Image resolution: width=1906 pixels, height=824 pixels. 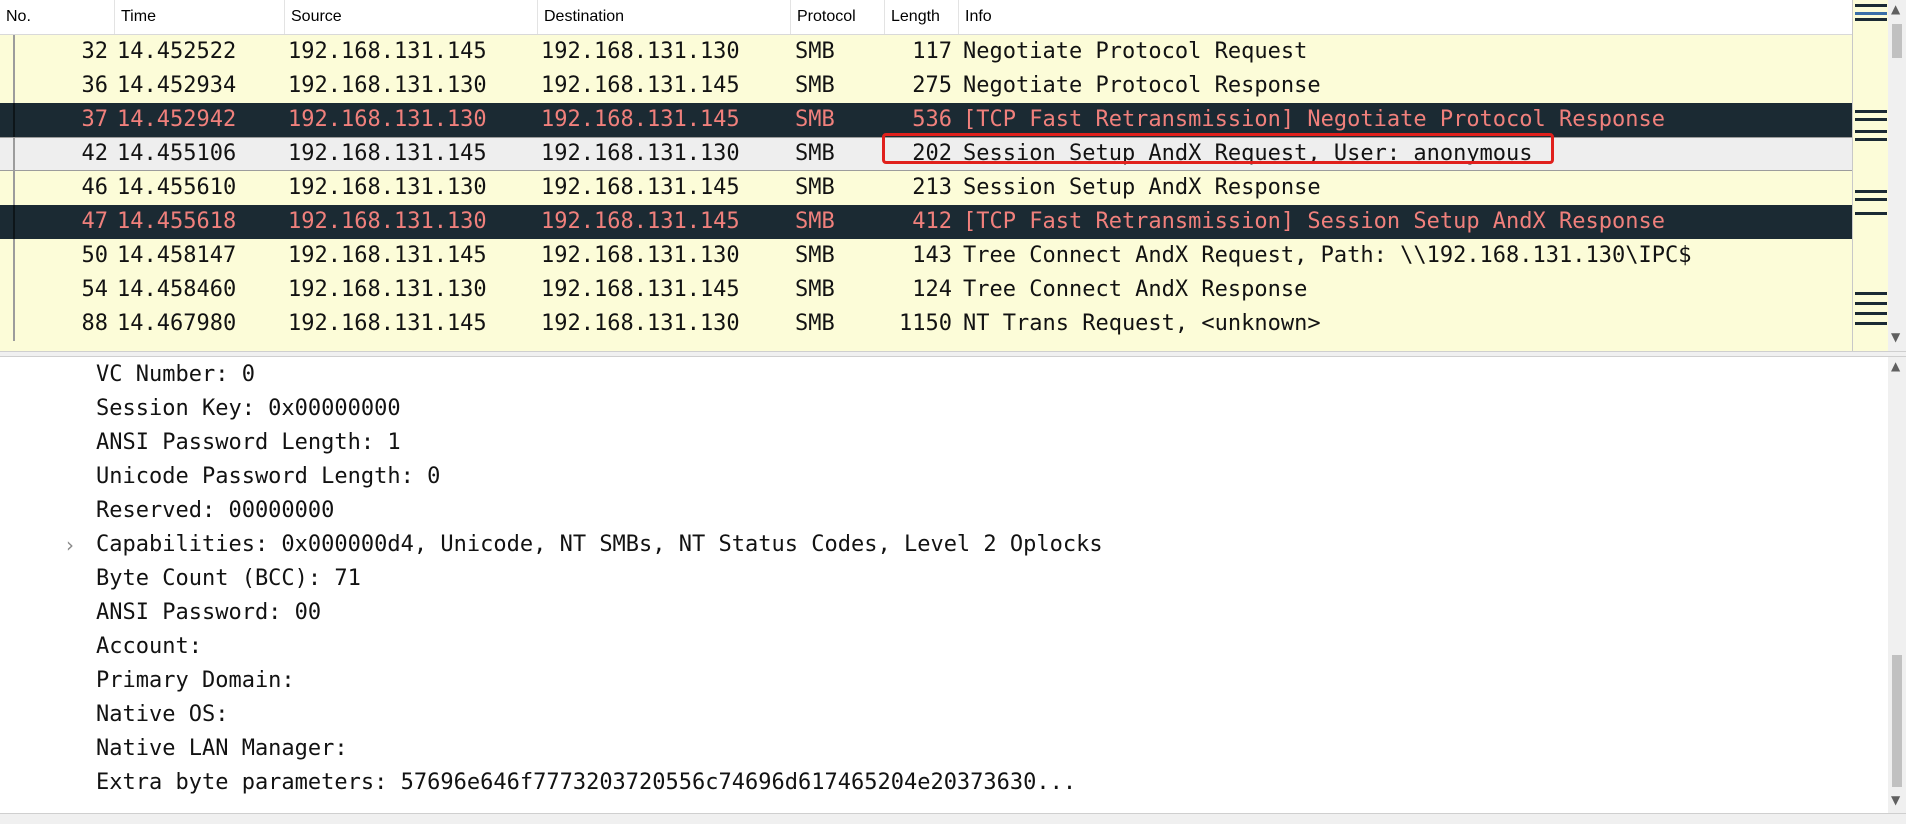 I want to click on packet-no-cell: 36, so click(x=95, y=85).